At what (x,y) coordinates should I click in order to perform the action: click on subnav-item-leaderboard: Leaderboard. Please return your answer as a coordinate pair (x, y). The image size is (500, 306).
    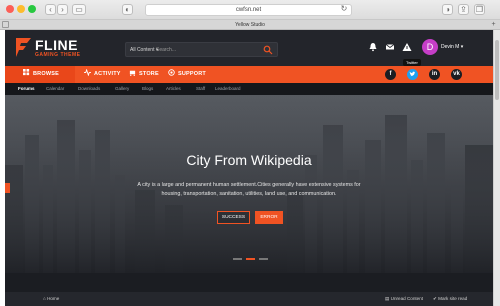
    Looking at the image, I should click on (228, 89).